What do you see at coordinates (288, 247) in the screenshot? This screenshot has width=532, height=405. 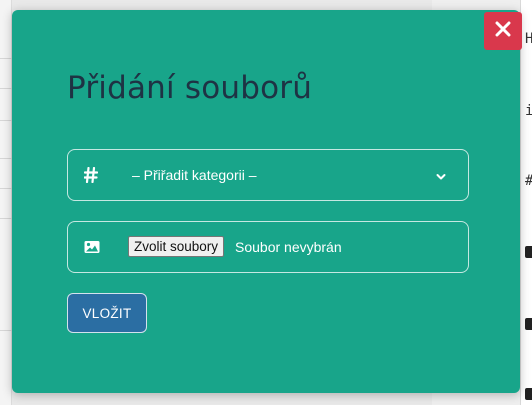 I see `file-status-text: Soubor nevybrán` at bounding box center [288, 247].